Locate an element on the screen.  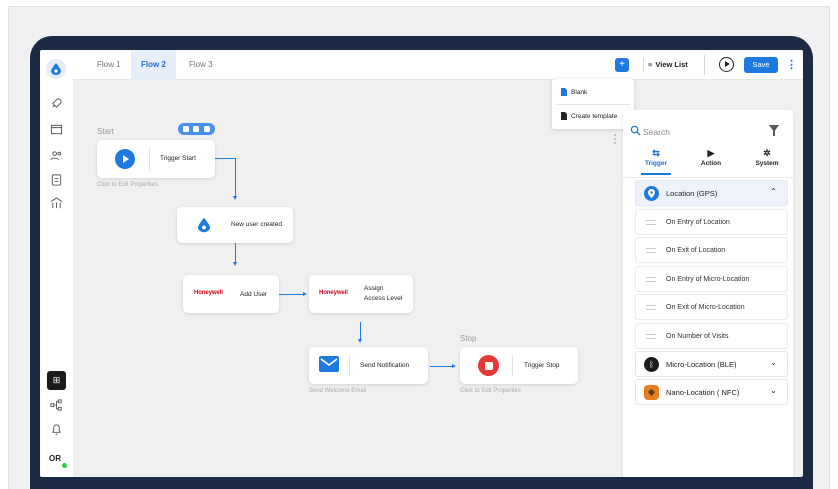
delete-icon is located at coordinates (206, 129).